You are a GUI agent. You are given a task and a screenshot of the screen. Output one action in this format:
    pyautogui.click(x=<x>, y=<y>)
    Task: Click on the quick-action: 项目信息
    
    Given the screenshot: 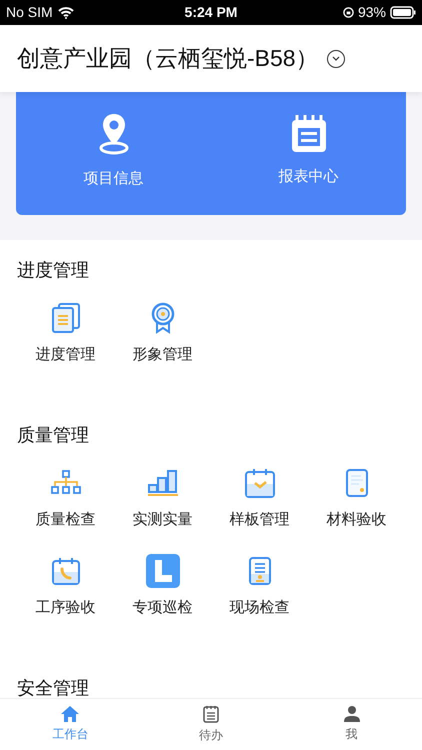 What is the action you would take?
    pyautogui.click(x=113, y=153)
    